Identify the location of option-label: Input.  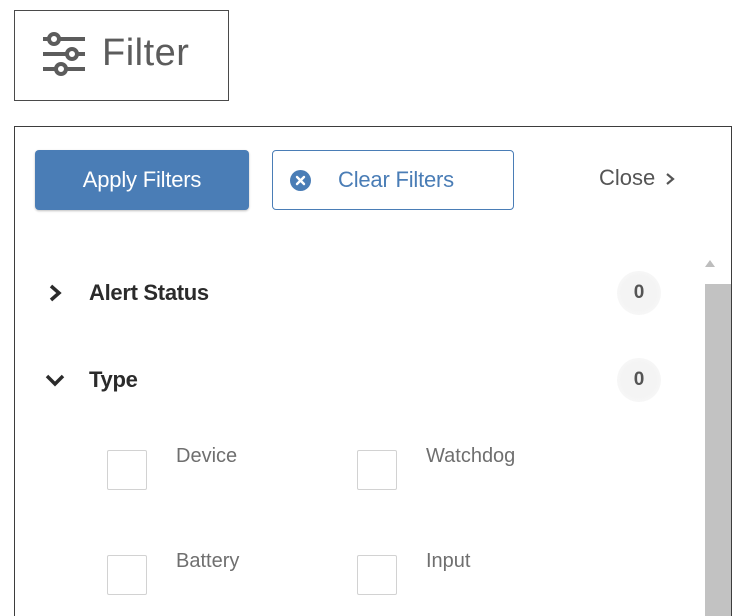
(448, 561).